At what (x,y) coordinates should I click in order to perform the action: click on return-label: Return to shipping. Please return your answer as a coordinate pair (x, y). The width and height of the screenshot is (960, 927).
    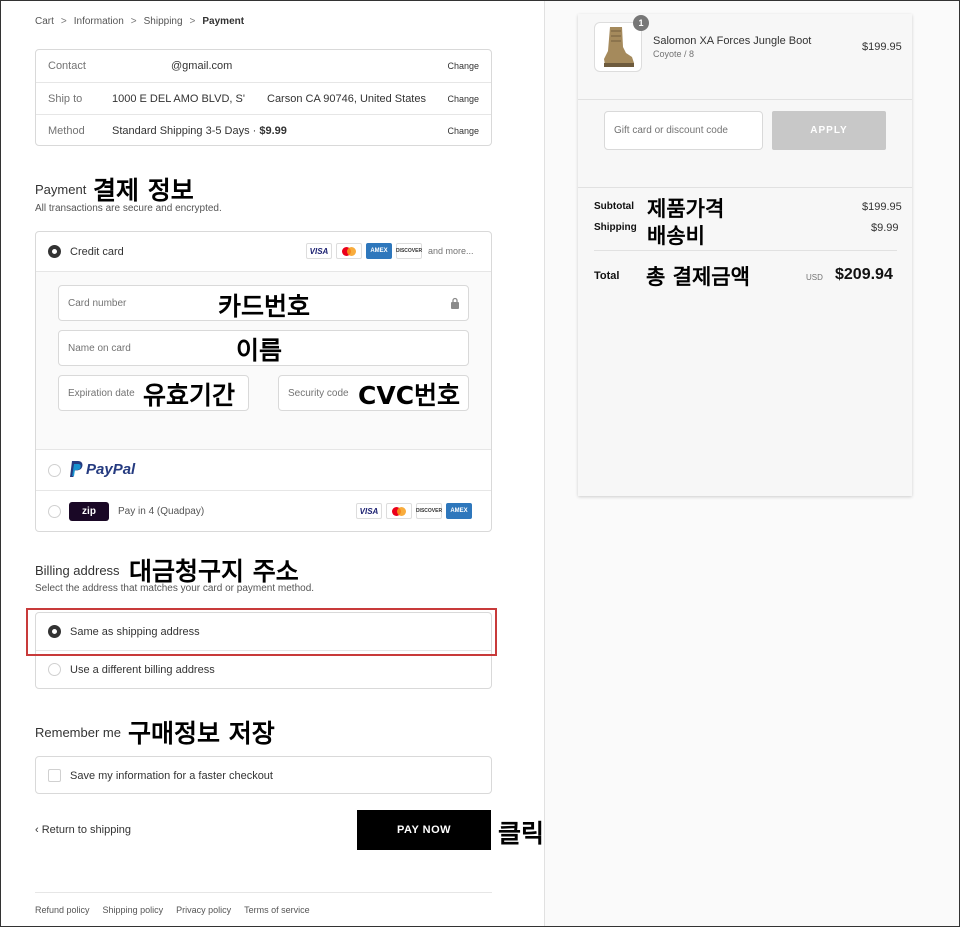
    Looking at the image, I should click on (86, 830).